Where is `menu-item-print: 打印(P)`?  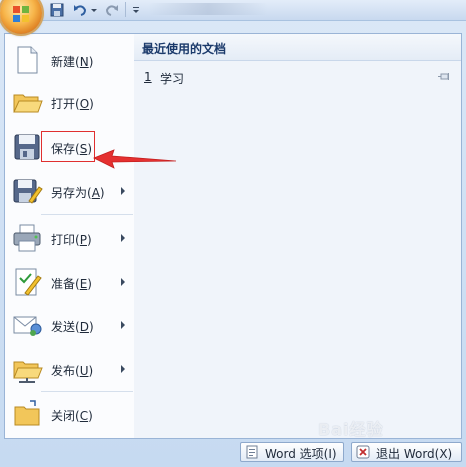 menu-item-print: 打印(P) is located at coordinates (69, 238).